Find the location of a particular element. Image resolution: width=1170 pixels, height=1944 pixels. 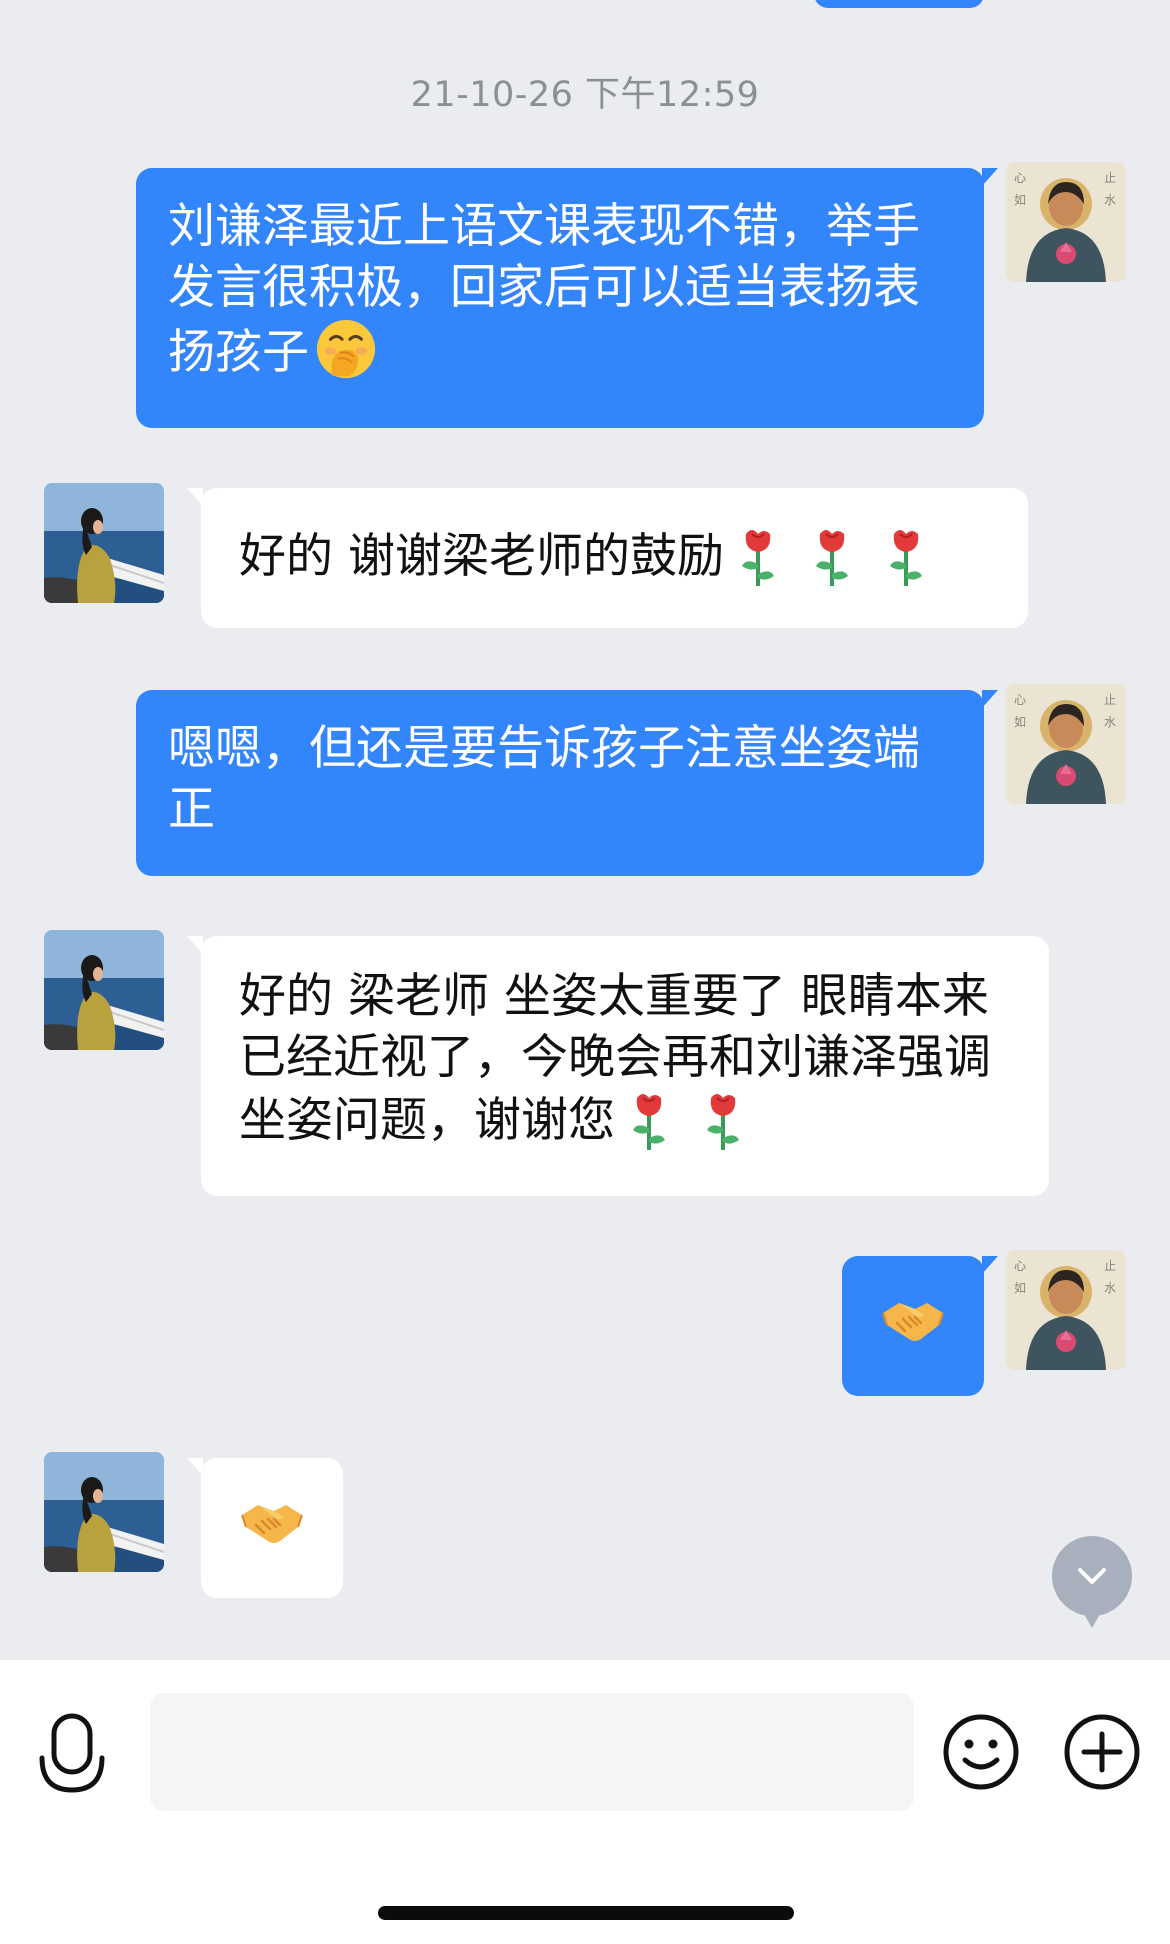

message-input-bar is located at coordinates (585, 1802).